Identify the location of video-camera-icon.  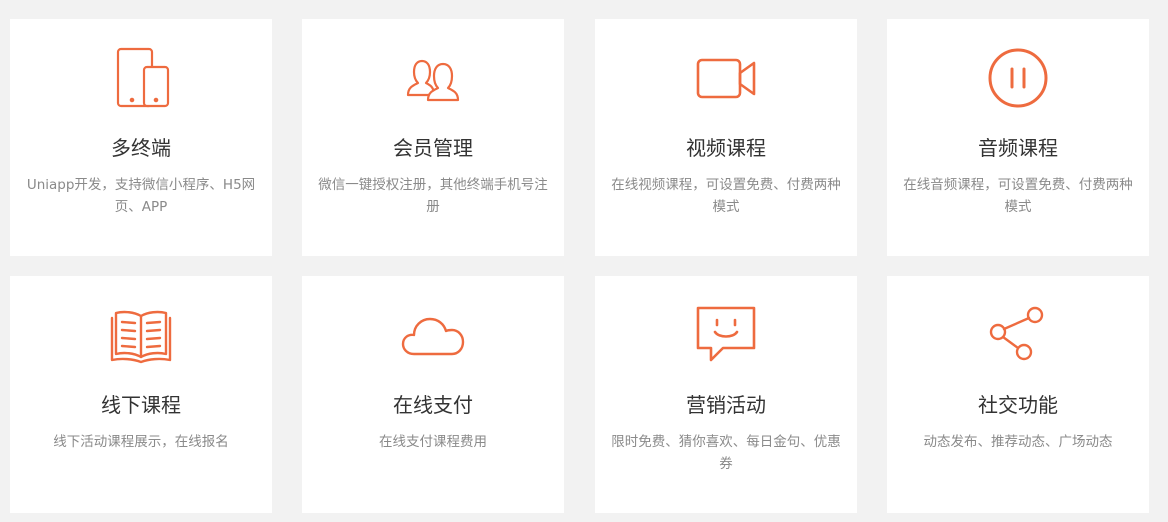
(726, 78).